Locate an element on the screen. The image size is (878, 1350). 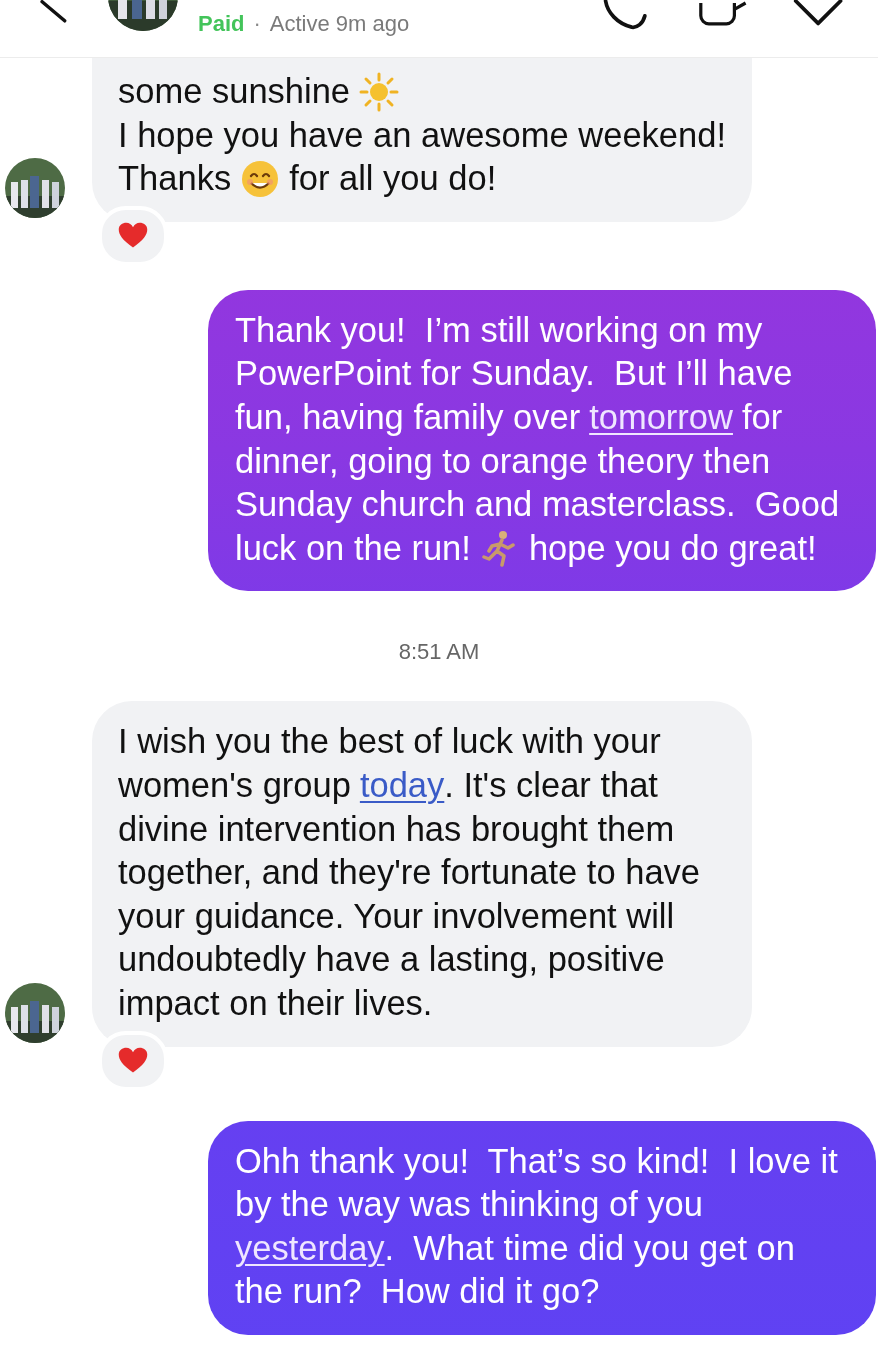
message-text: by the way was thinking of you is located at coordinates (469, 1205).